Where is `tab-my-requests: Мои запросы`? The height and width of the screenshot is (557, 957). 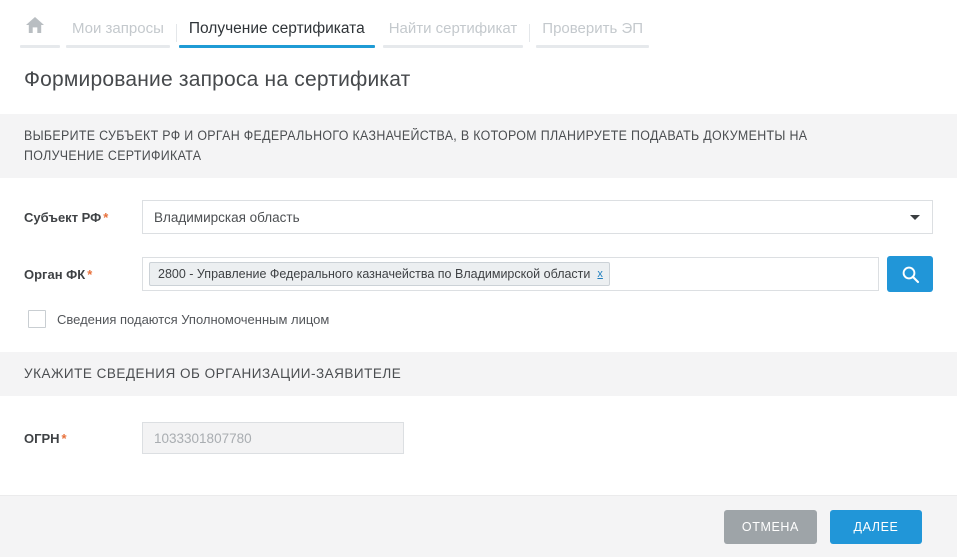 tab-my-requests: Мои запросы is located at coordinates (118, 34).